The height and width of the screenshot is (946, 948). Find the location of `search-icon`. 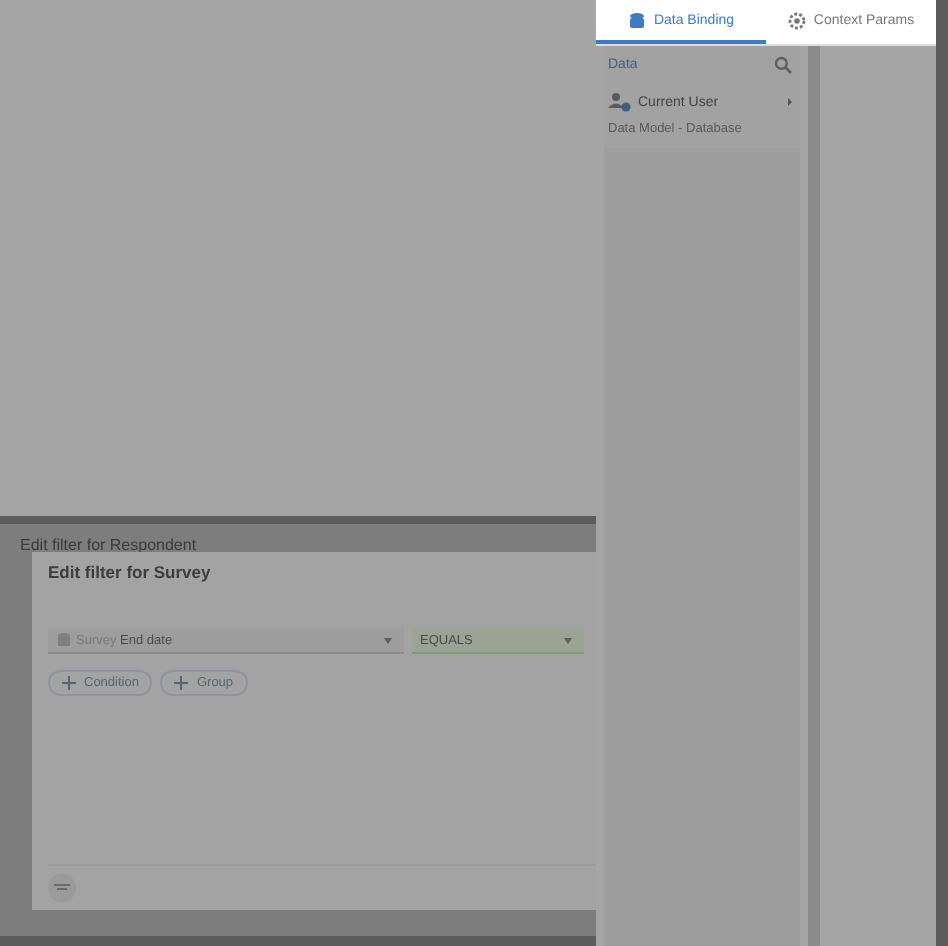

search-icon is located at coordinates (783, 65).